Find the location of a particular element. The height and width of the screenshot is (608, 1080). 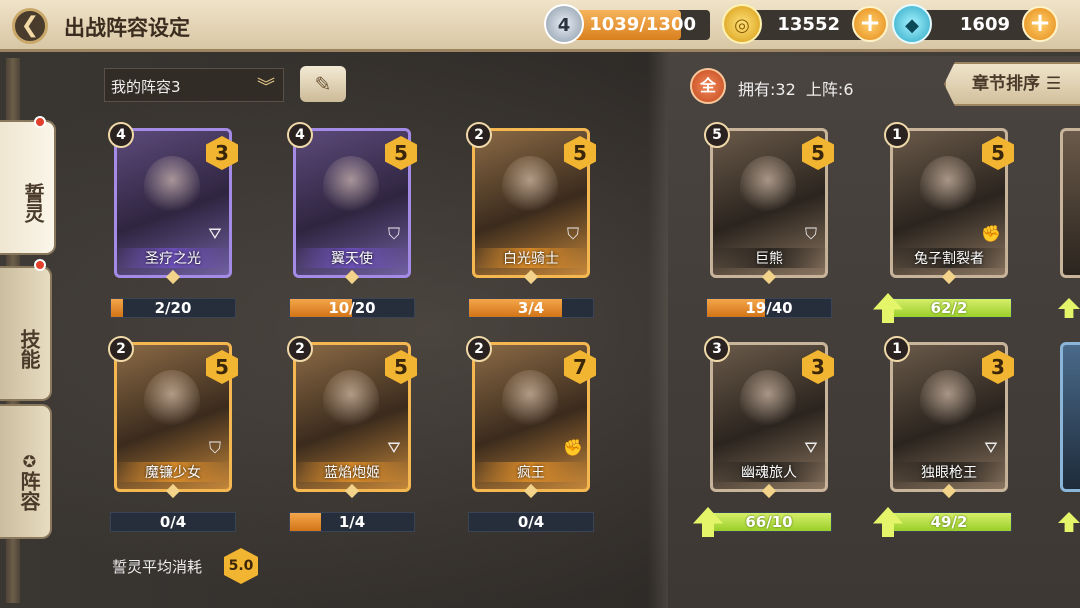

hero-name: 魔镰少女 is located at coordinates (173, 472).